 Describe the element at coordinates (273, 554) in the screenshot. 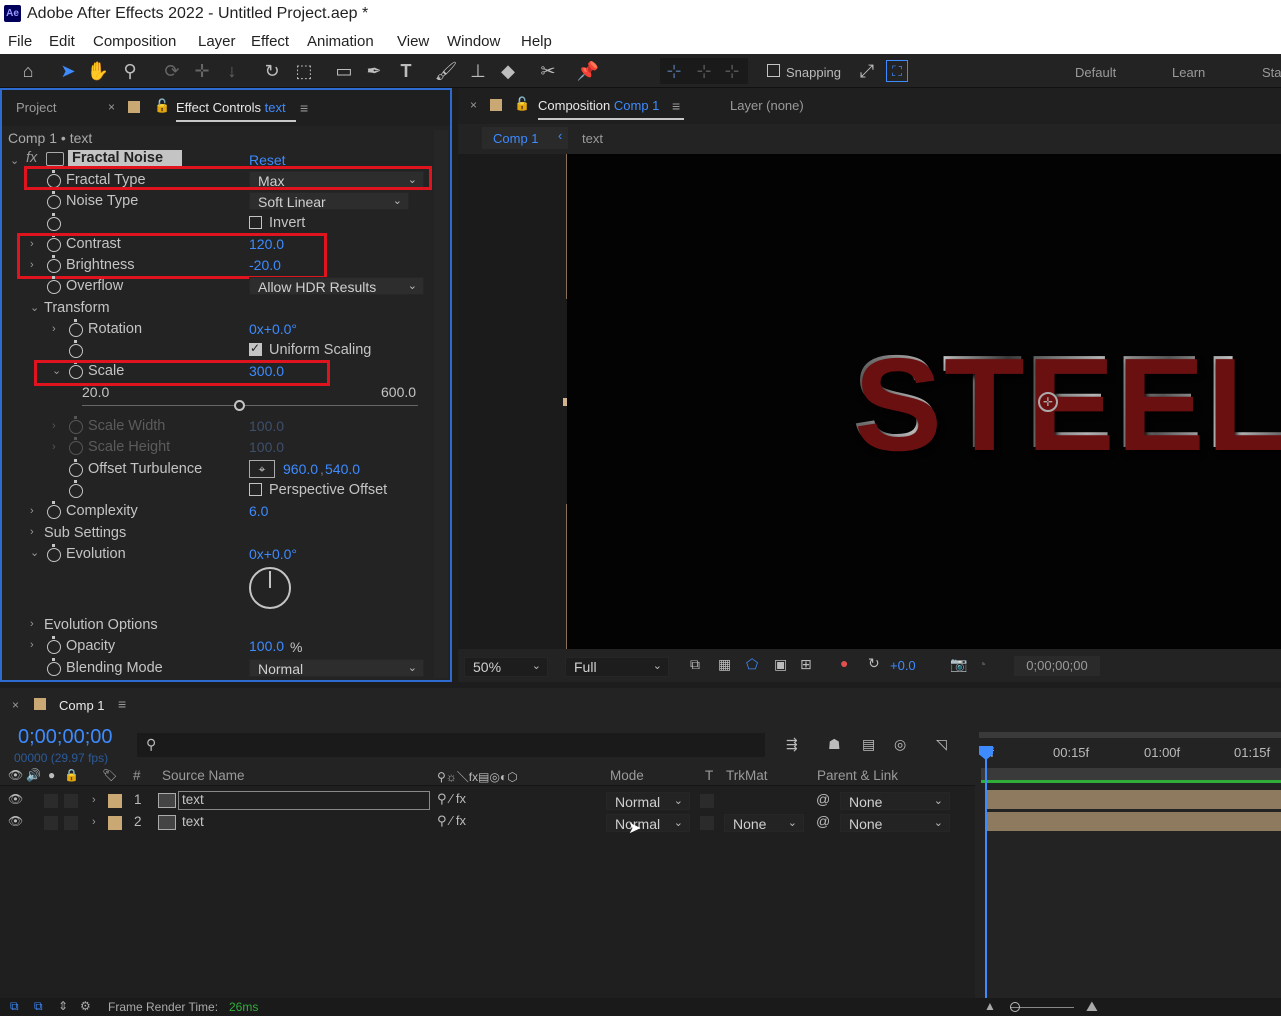

I see `evolution-value: 0x+0.0°` at that location.